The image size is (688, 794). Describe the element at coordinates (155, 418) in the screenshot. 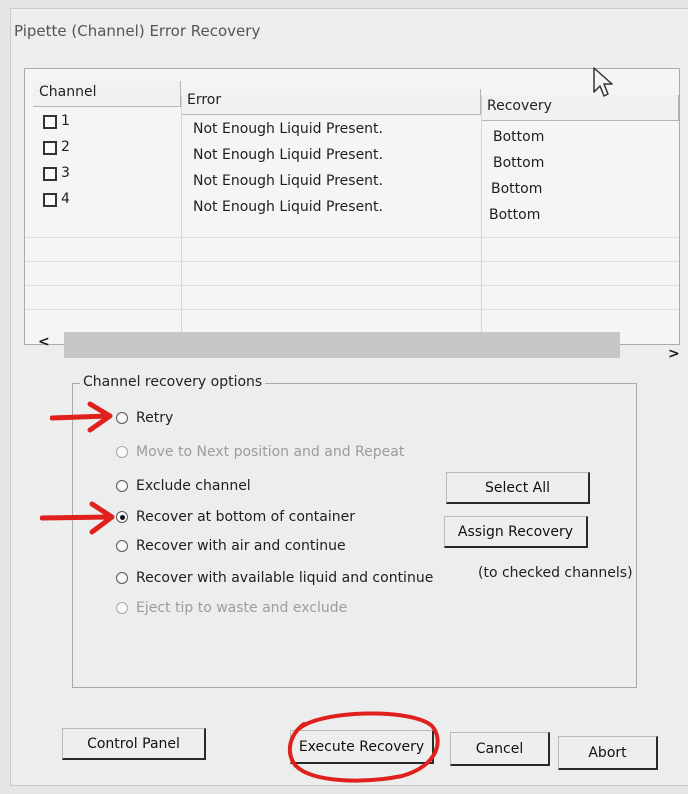

I see `radio-label: Retry` at that location.